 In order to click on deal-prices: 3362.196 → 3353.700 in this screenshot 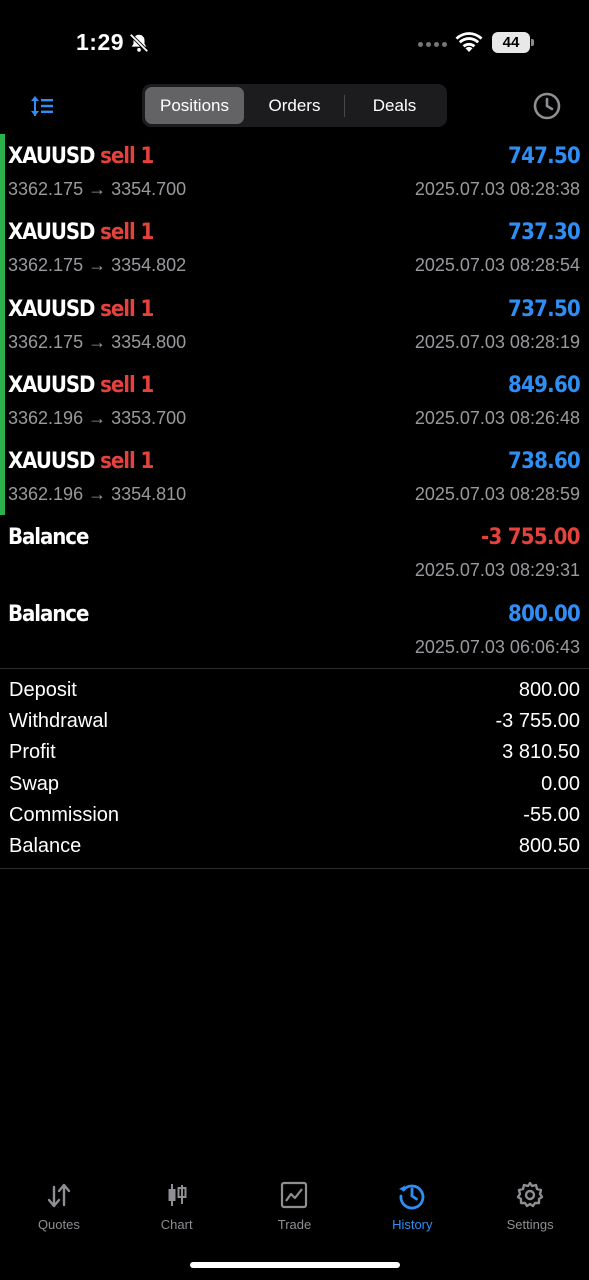, I will do `click(97, 417)`.